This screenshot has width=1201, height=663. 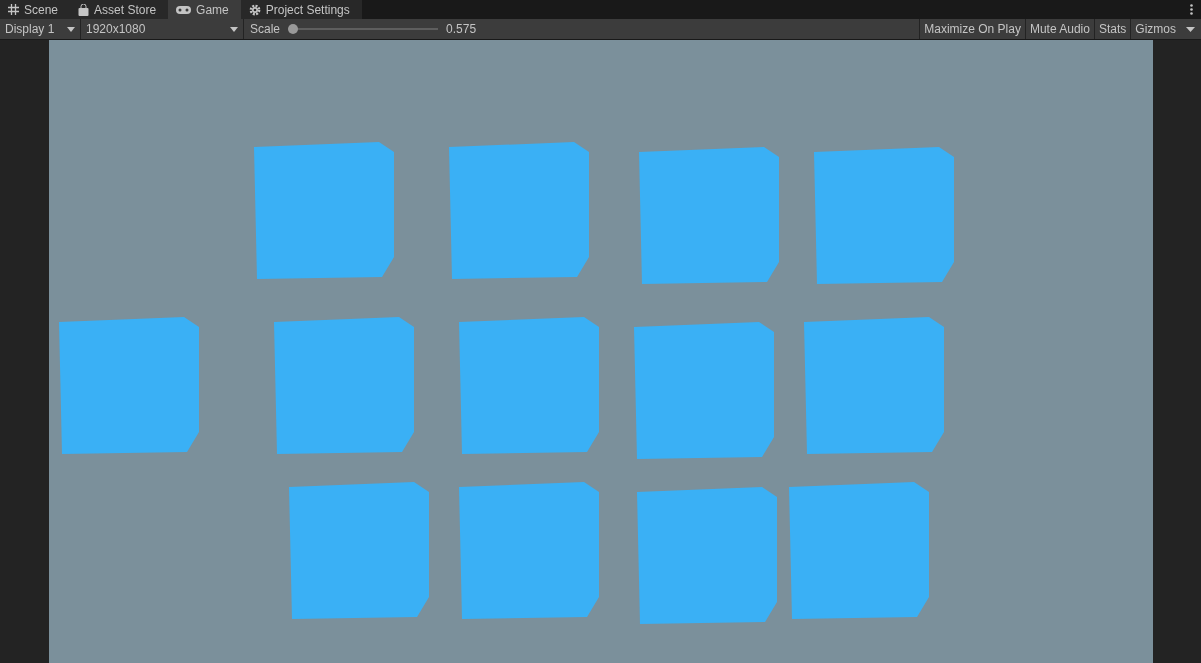 I want to click on resolution-dropdown: 1920x1080, so click(x=162, y=29).